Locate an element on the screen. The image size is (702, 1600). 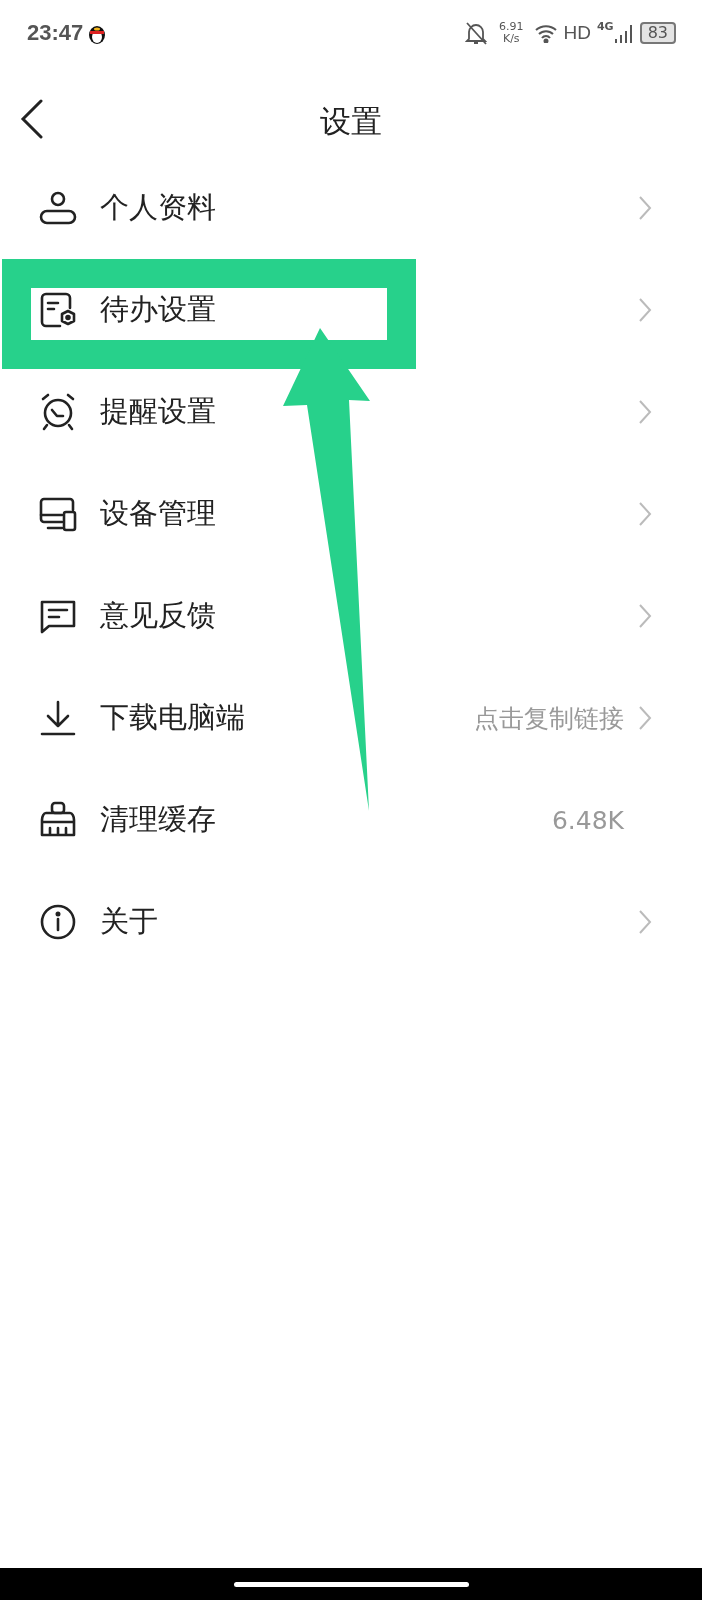
item-label: 设备管理 is located at coordinates (158, 513).